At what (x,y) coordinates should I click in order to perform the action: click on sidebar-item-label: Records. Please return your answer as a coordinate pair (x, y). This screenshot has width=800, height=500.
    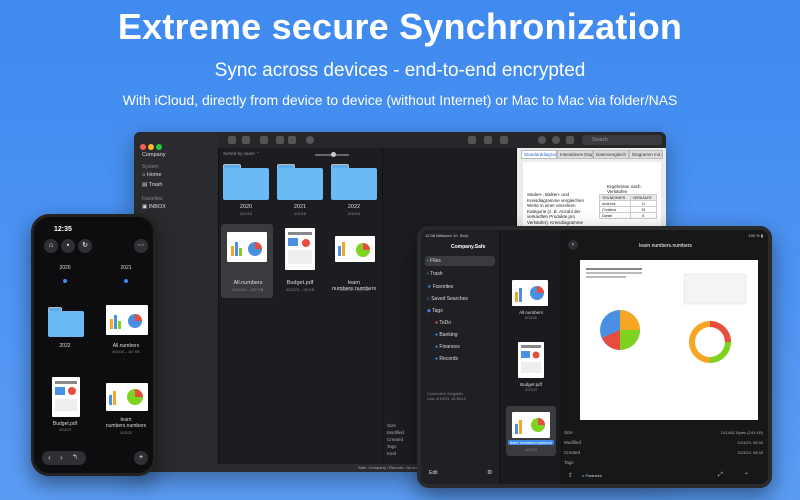
    Looking at the image, I should click on (449, 359).